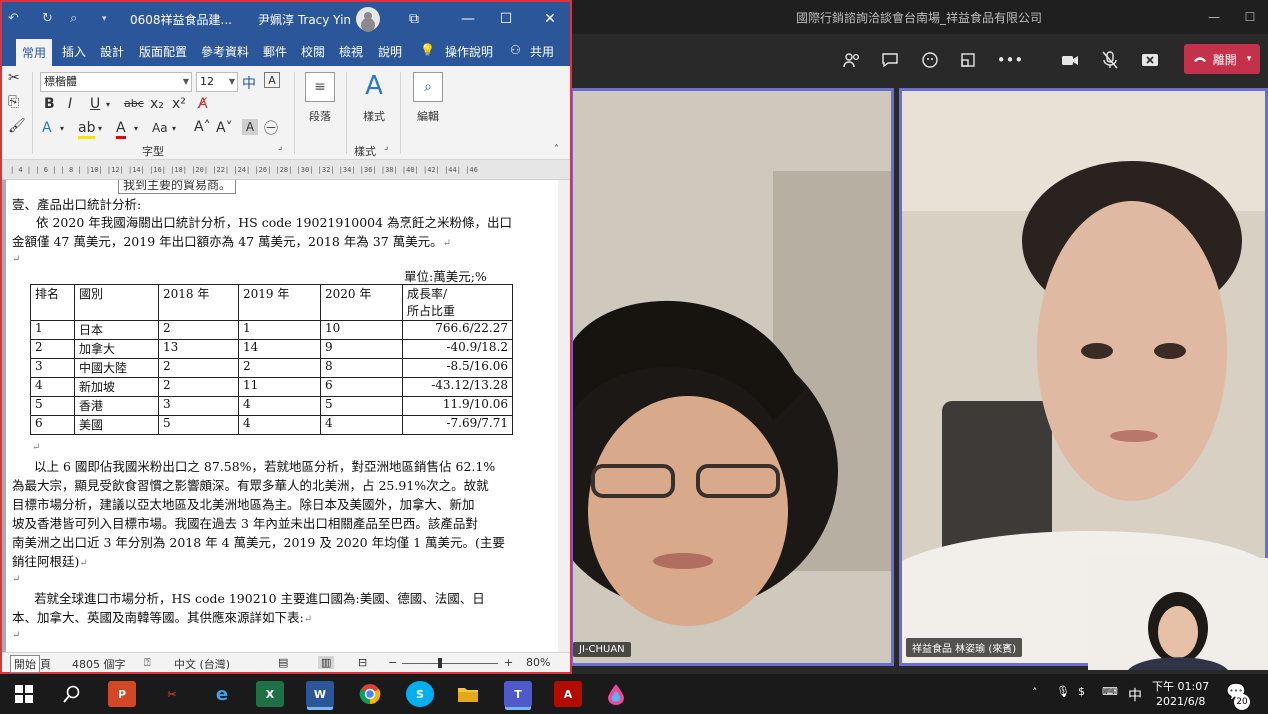  I want to click on ime-indicator: 中, so click(1135, 695).